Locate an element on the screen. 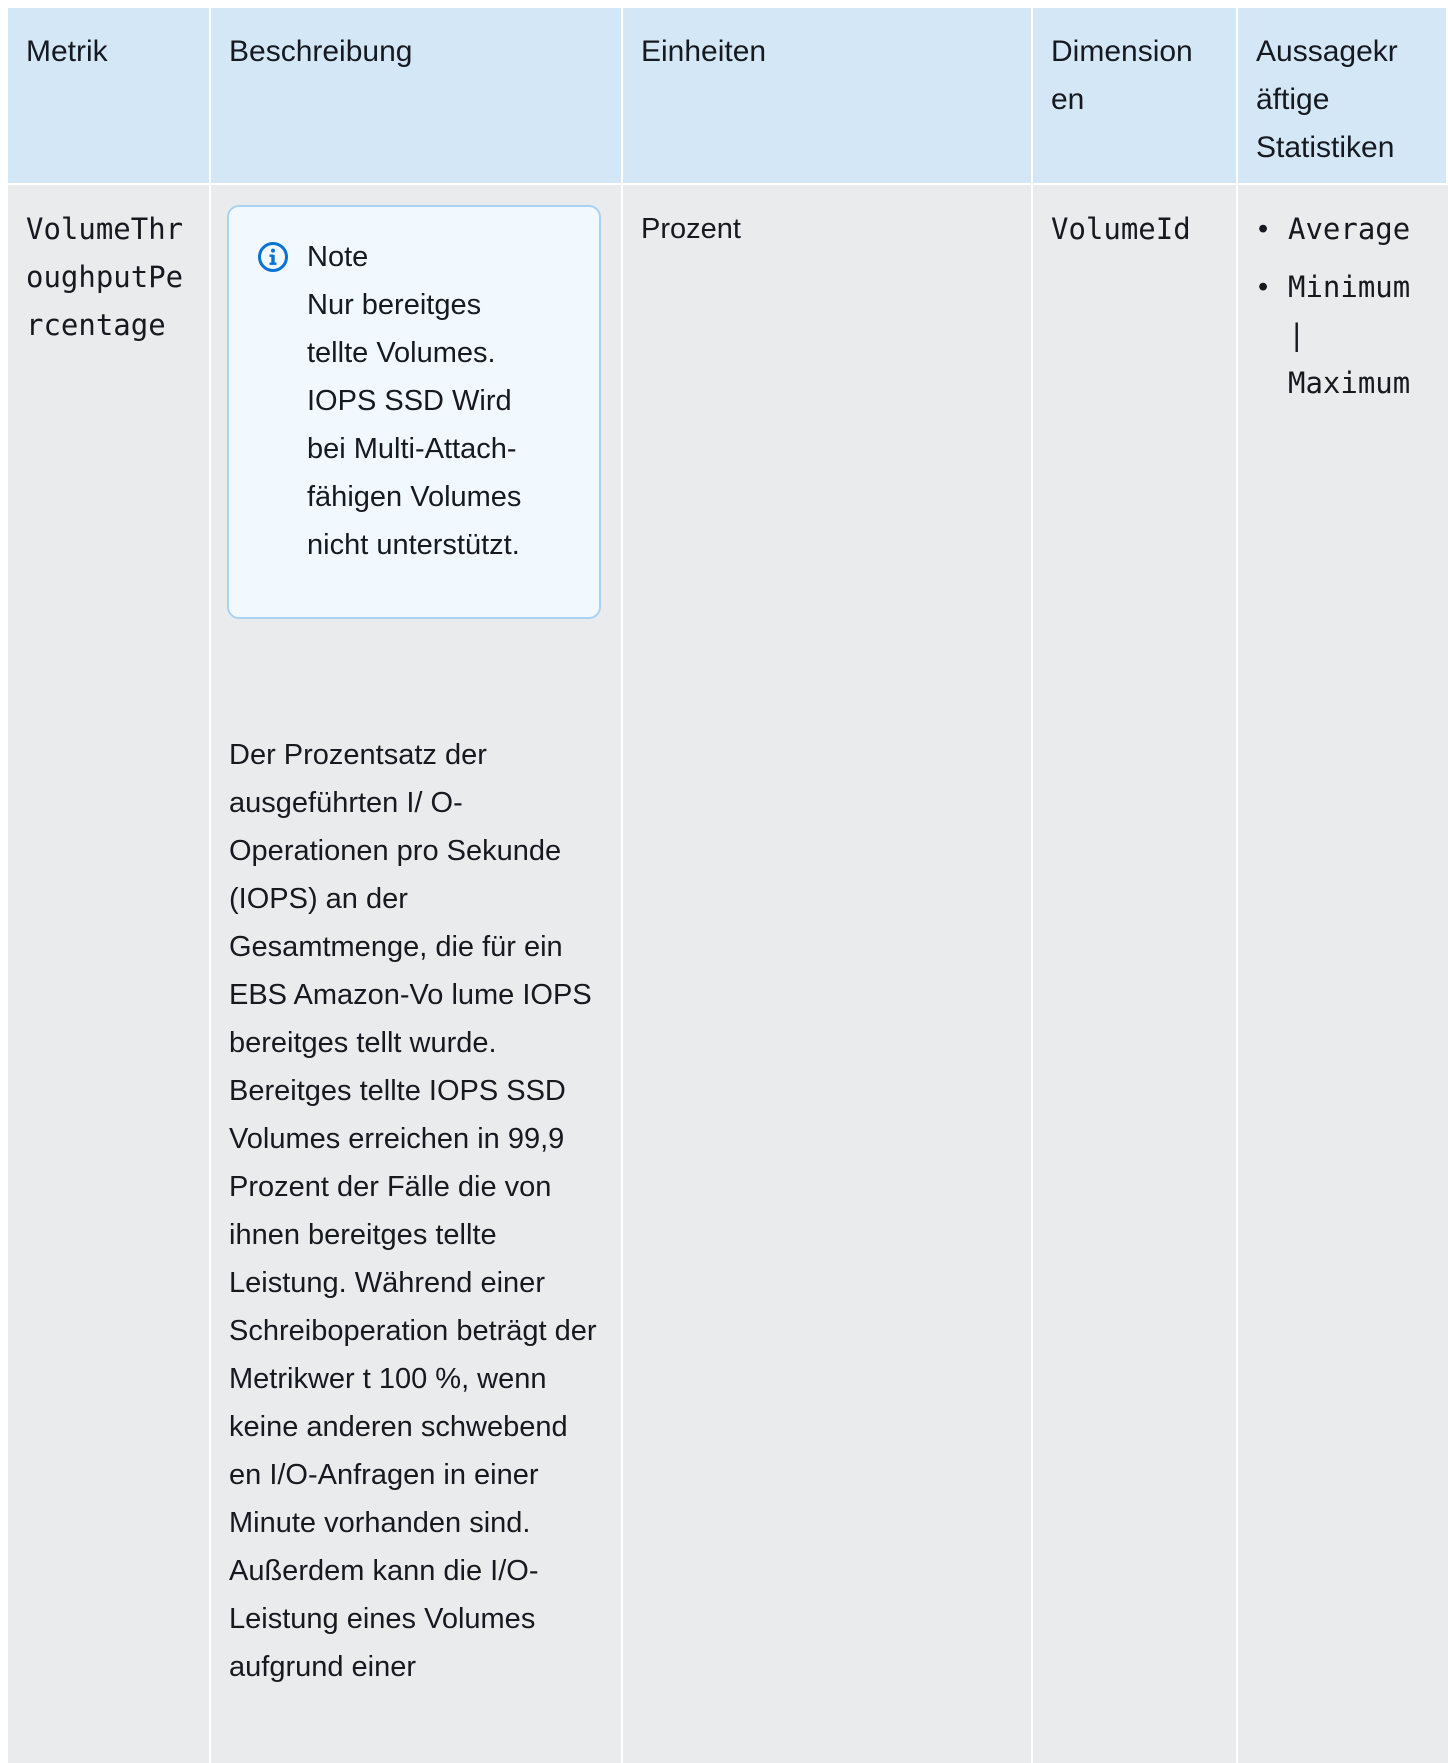 This screenshot has width=1448, height=1763. header-statistics-label: Aussagekr äftige Statistiken is located at coordinates (1327, 99).